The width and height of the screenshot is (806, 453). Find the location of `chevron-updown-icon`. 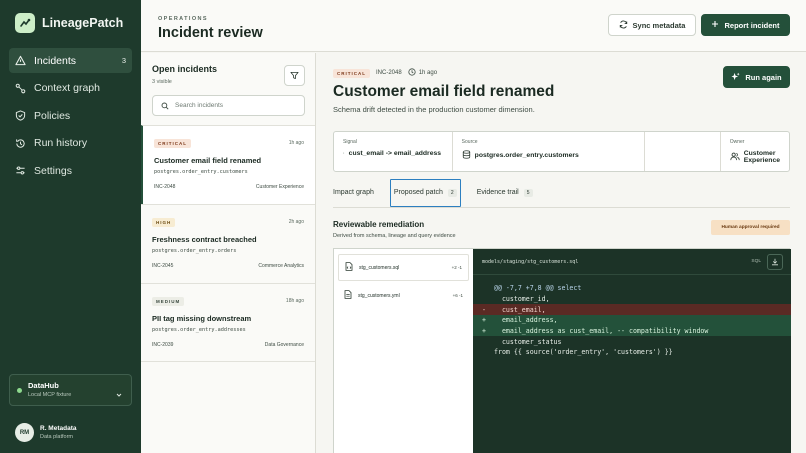

chevron-updown-icon is located at coordinates (119, 395).